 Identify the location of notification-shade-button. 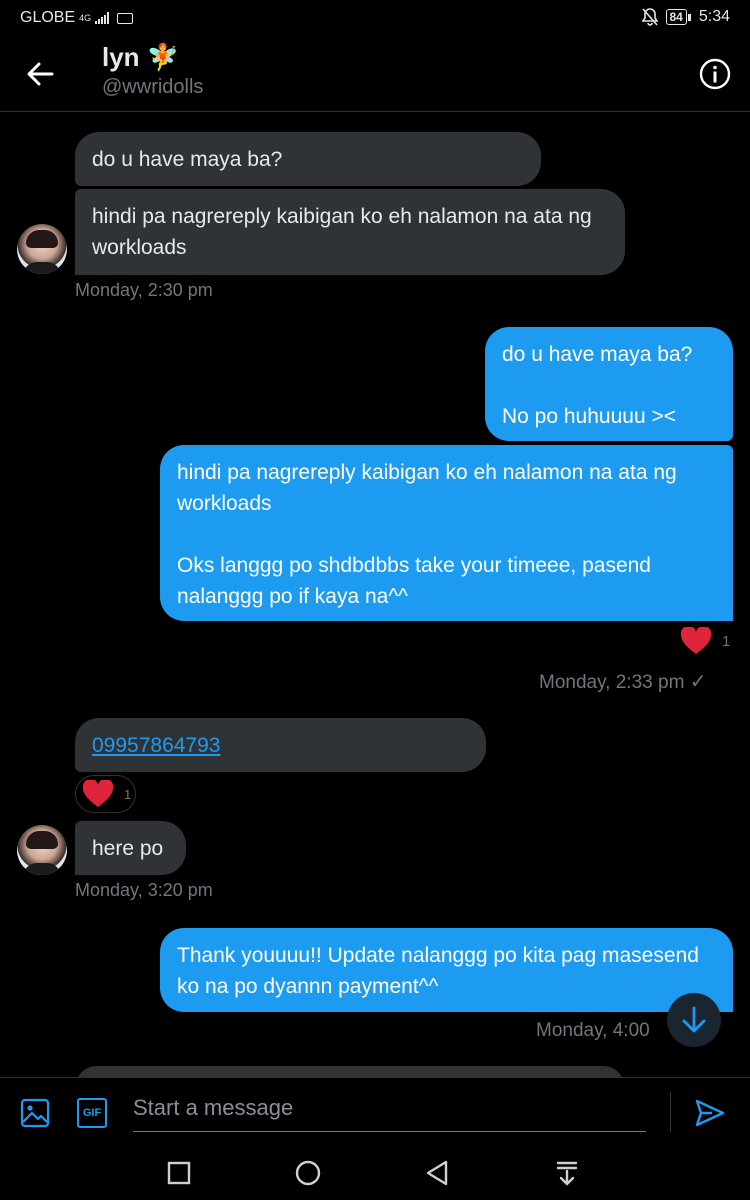
(567, 1173).